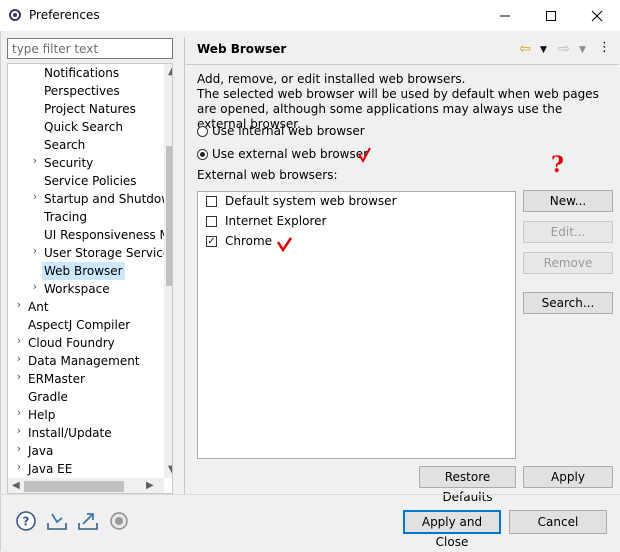 The width and height of the screenshot is (620, 552). What do you see at coordinates (558, 522) in the screenshot?
I see `cancel-button: Cancel` at bounding box center [558, 522].